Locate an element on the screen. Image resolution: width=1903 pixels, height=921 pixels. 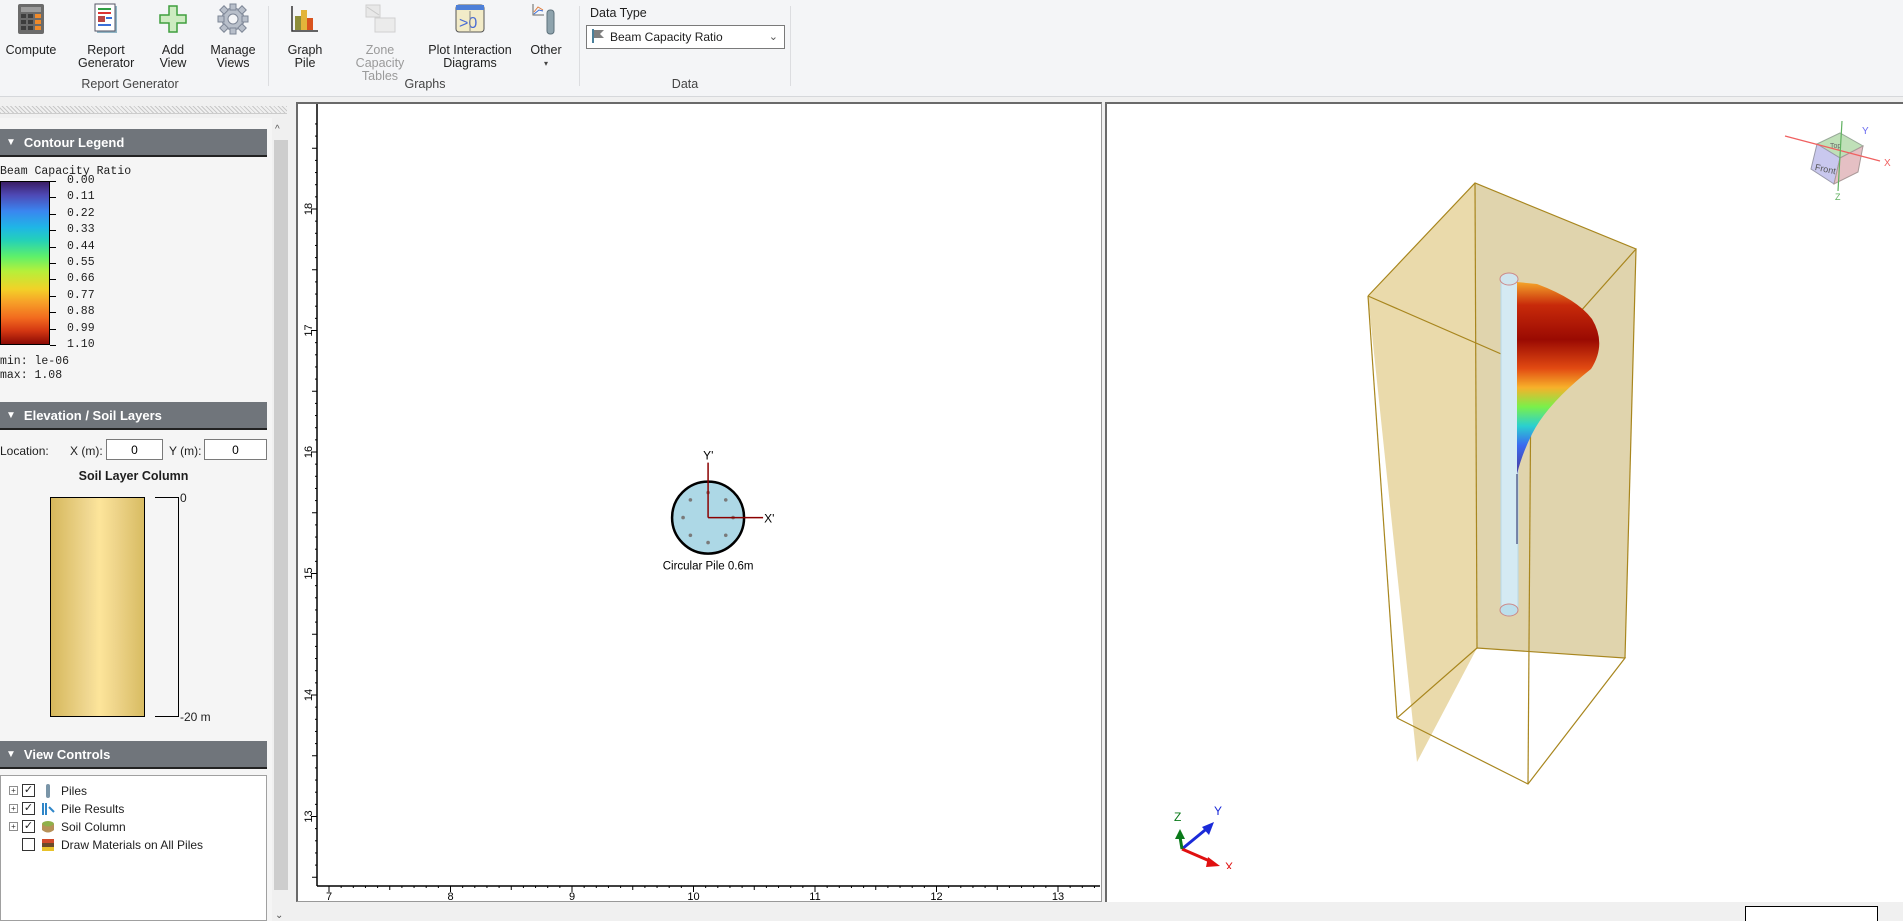
data-type-label: Data Type is located at coordinates (618, 13).